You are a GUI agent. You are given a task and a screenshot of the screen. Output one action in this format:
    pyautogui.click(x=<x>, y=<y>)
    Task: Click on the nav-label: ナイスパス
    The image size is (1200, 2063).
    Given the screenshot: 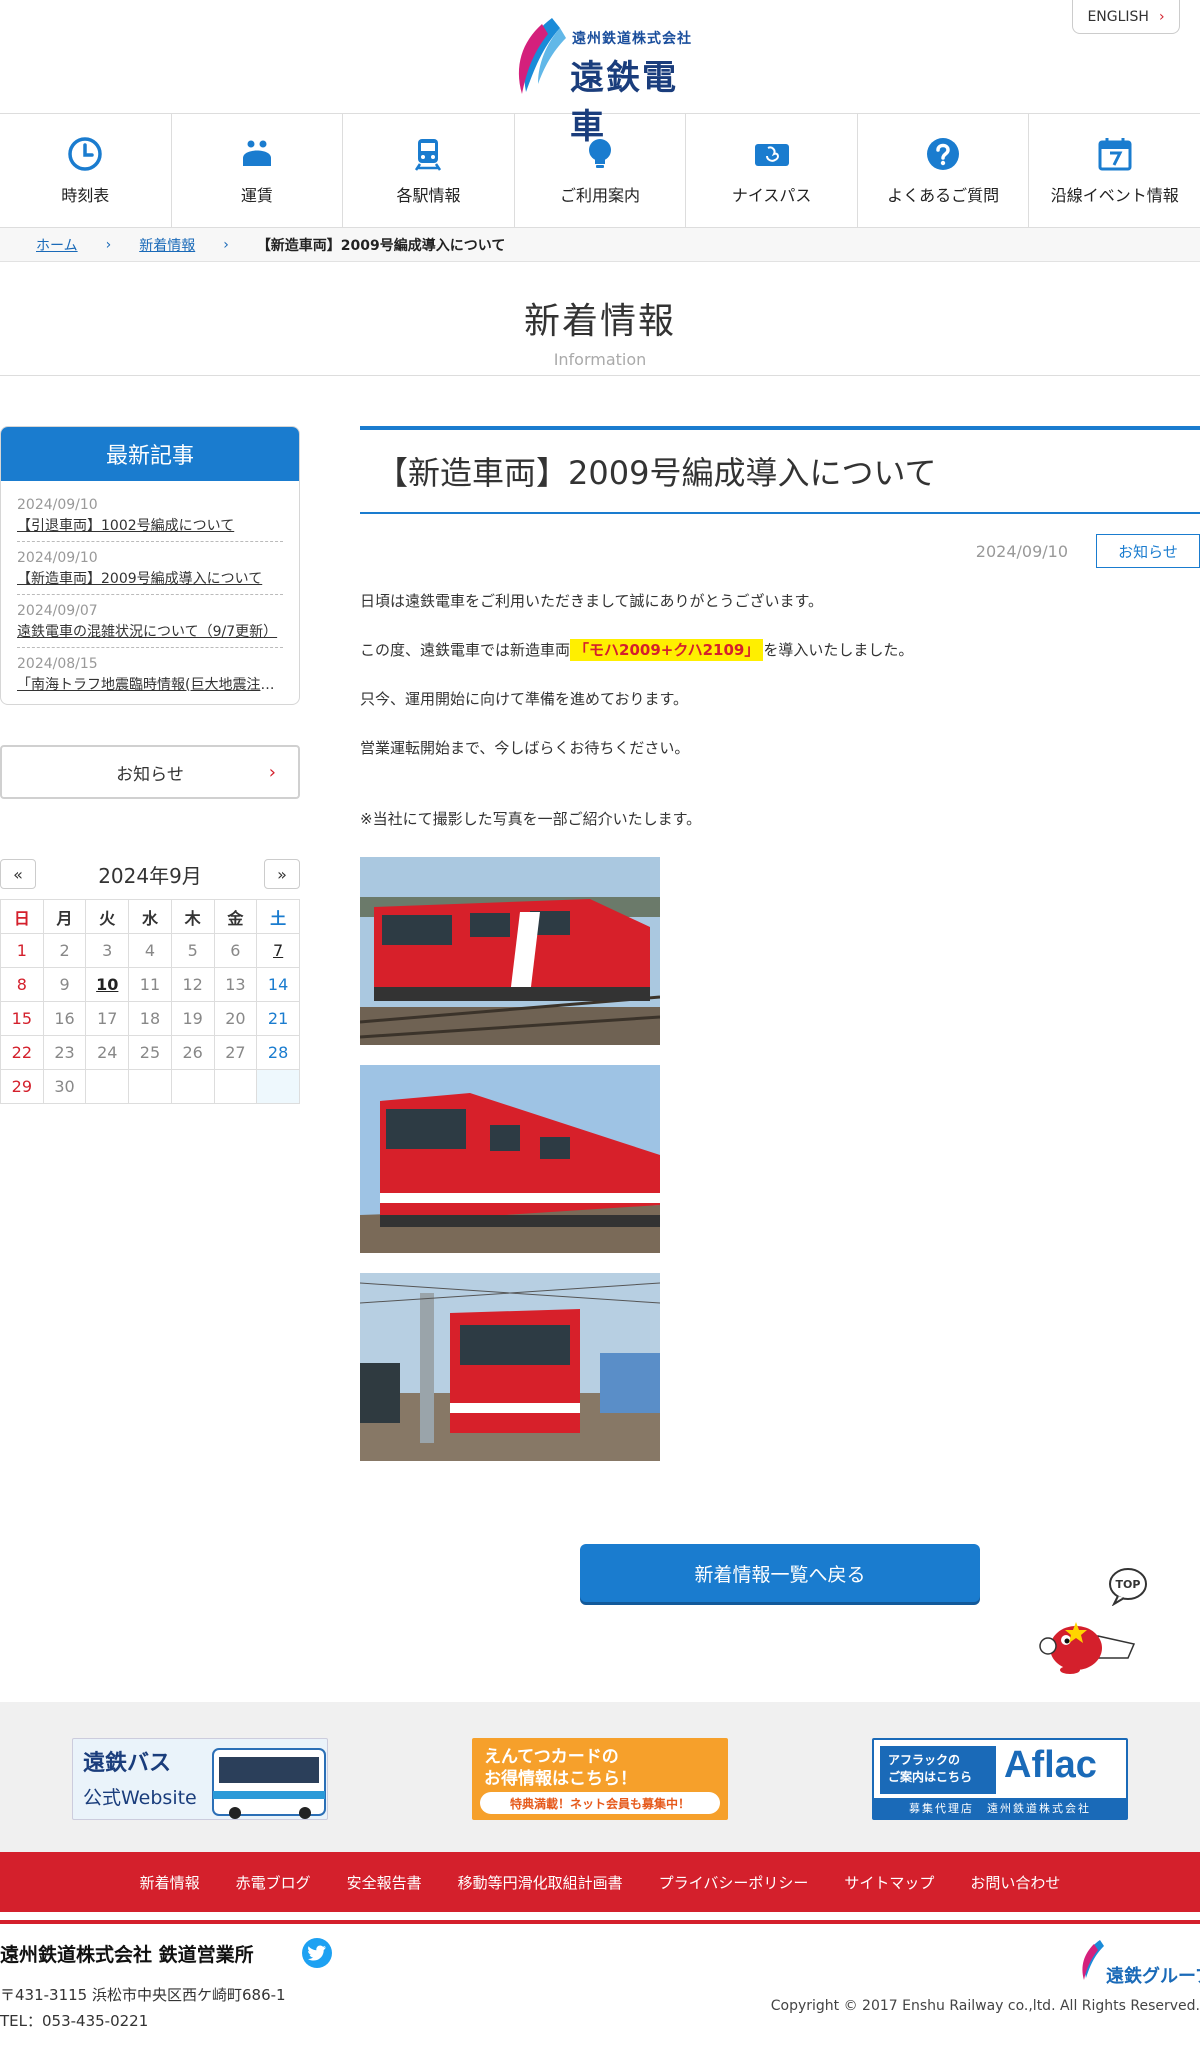 What is the action you would take?
    pyautogui.click(x=771, y=195)
    